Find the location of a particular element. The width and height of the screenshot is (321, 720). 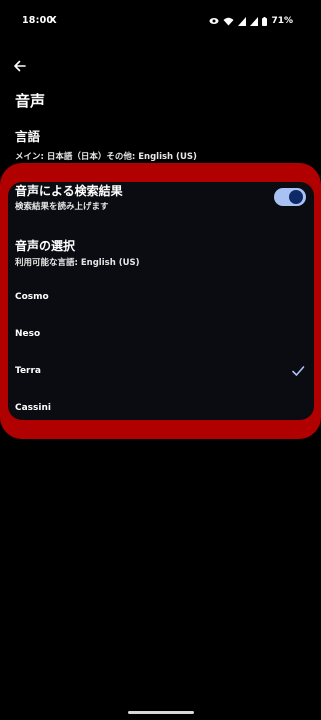

voice-option-label: Cassini is located at coordinates (33, 408).